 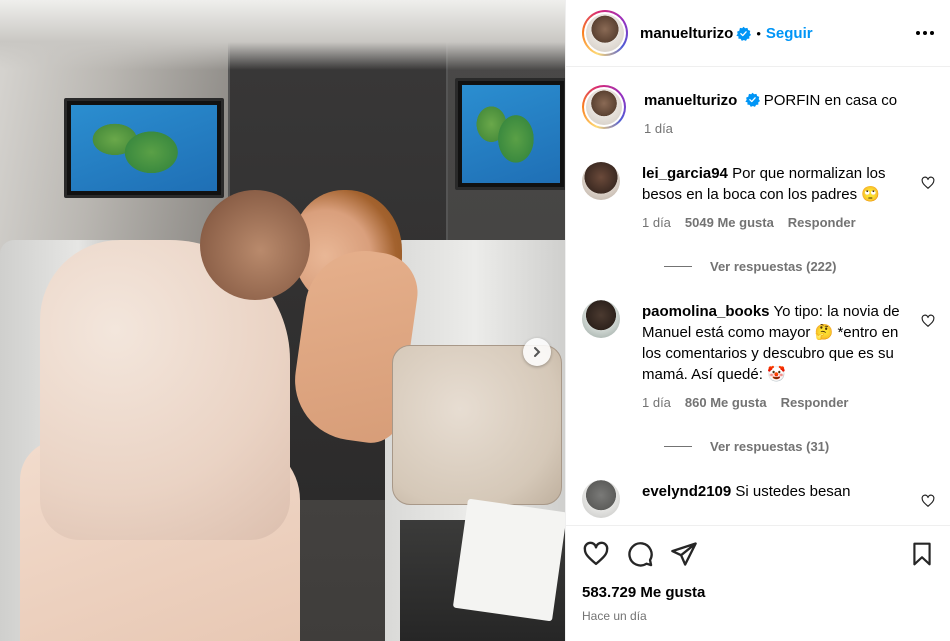 What do you see at coordinates (604, 107) in the screenshot?
I see `caption-avatar` at bounding box center [604, 107].